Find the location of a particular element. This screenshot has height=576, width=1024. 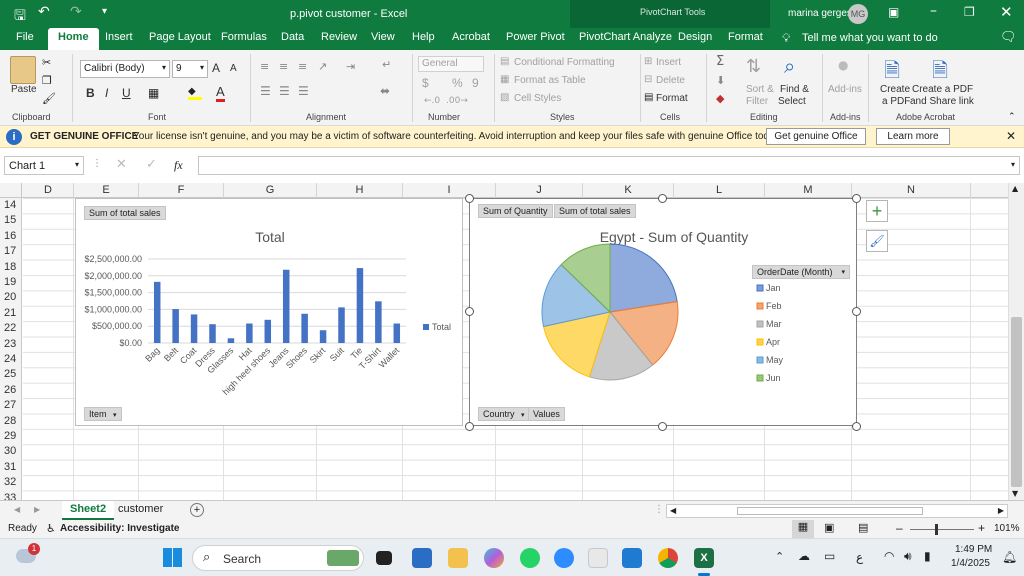

zoom-out-button: – is located at coordinates (899, 528).